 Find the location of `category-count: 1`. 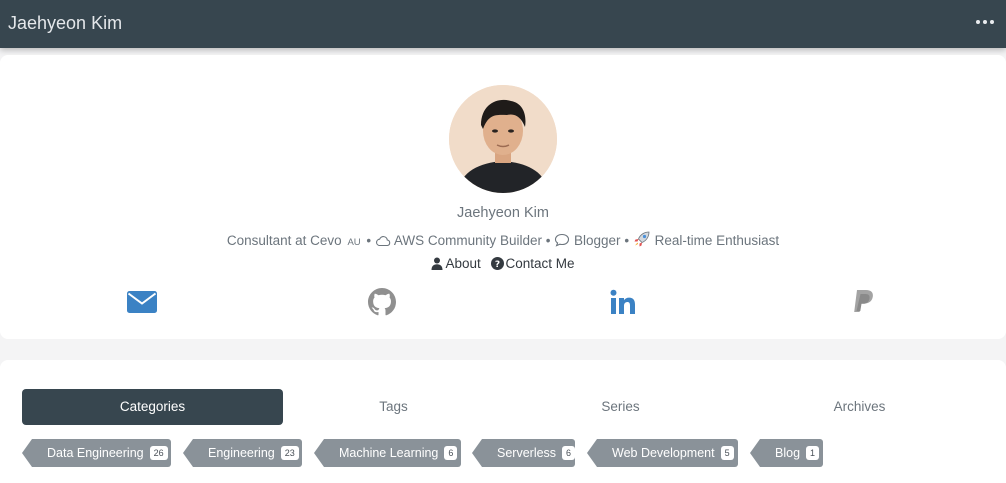

category-count: 1 is located at coordinates (813, 453).